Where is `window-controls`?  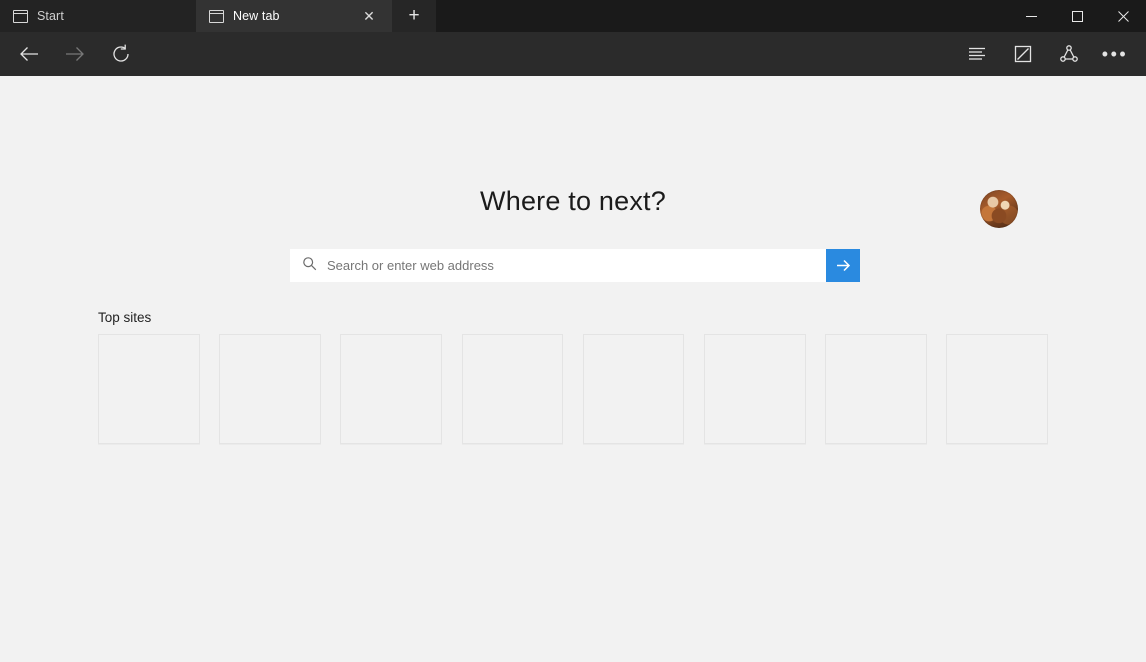 window-controls is located at coordinates (1077, 16).